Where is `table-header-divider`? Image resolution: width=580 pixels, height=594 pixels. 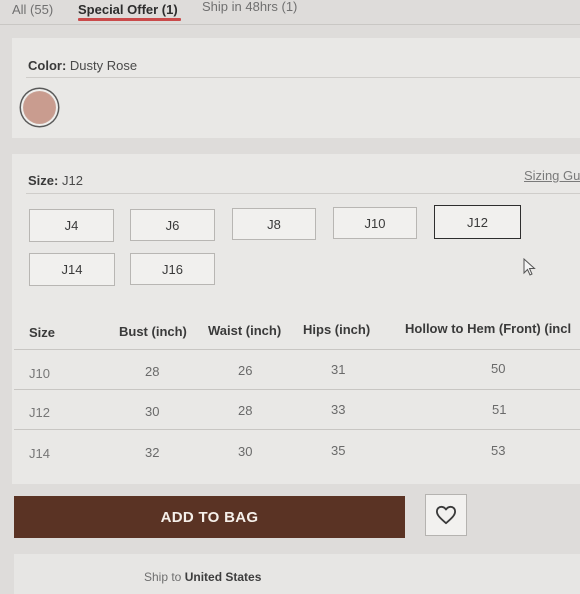 table-header-divider is located at coordinates (297, 349).